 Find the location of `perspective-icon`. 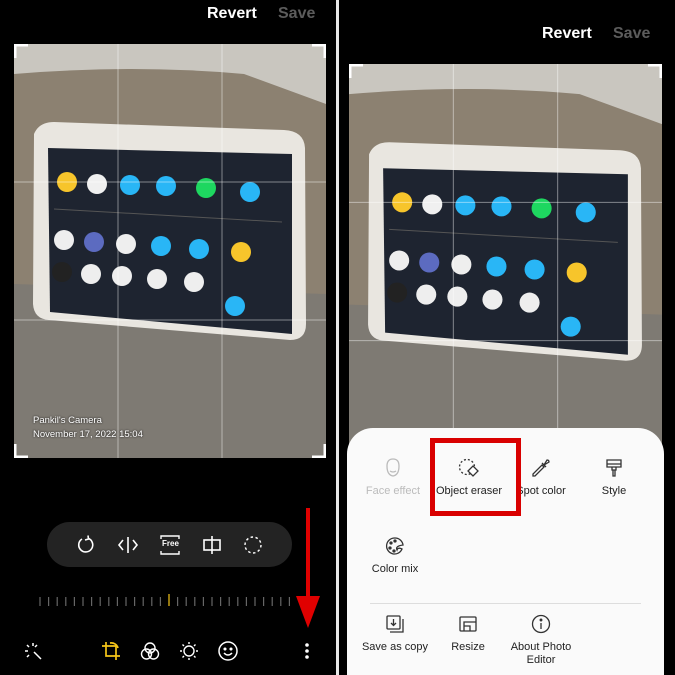

perspective-icon is located at coordinates (212, 545).